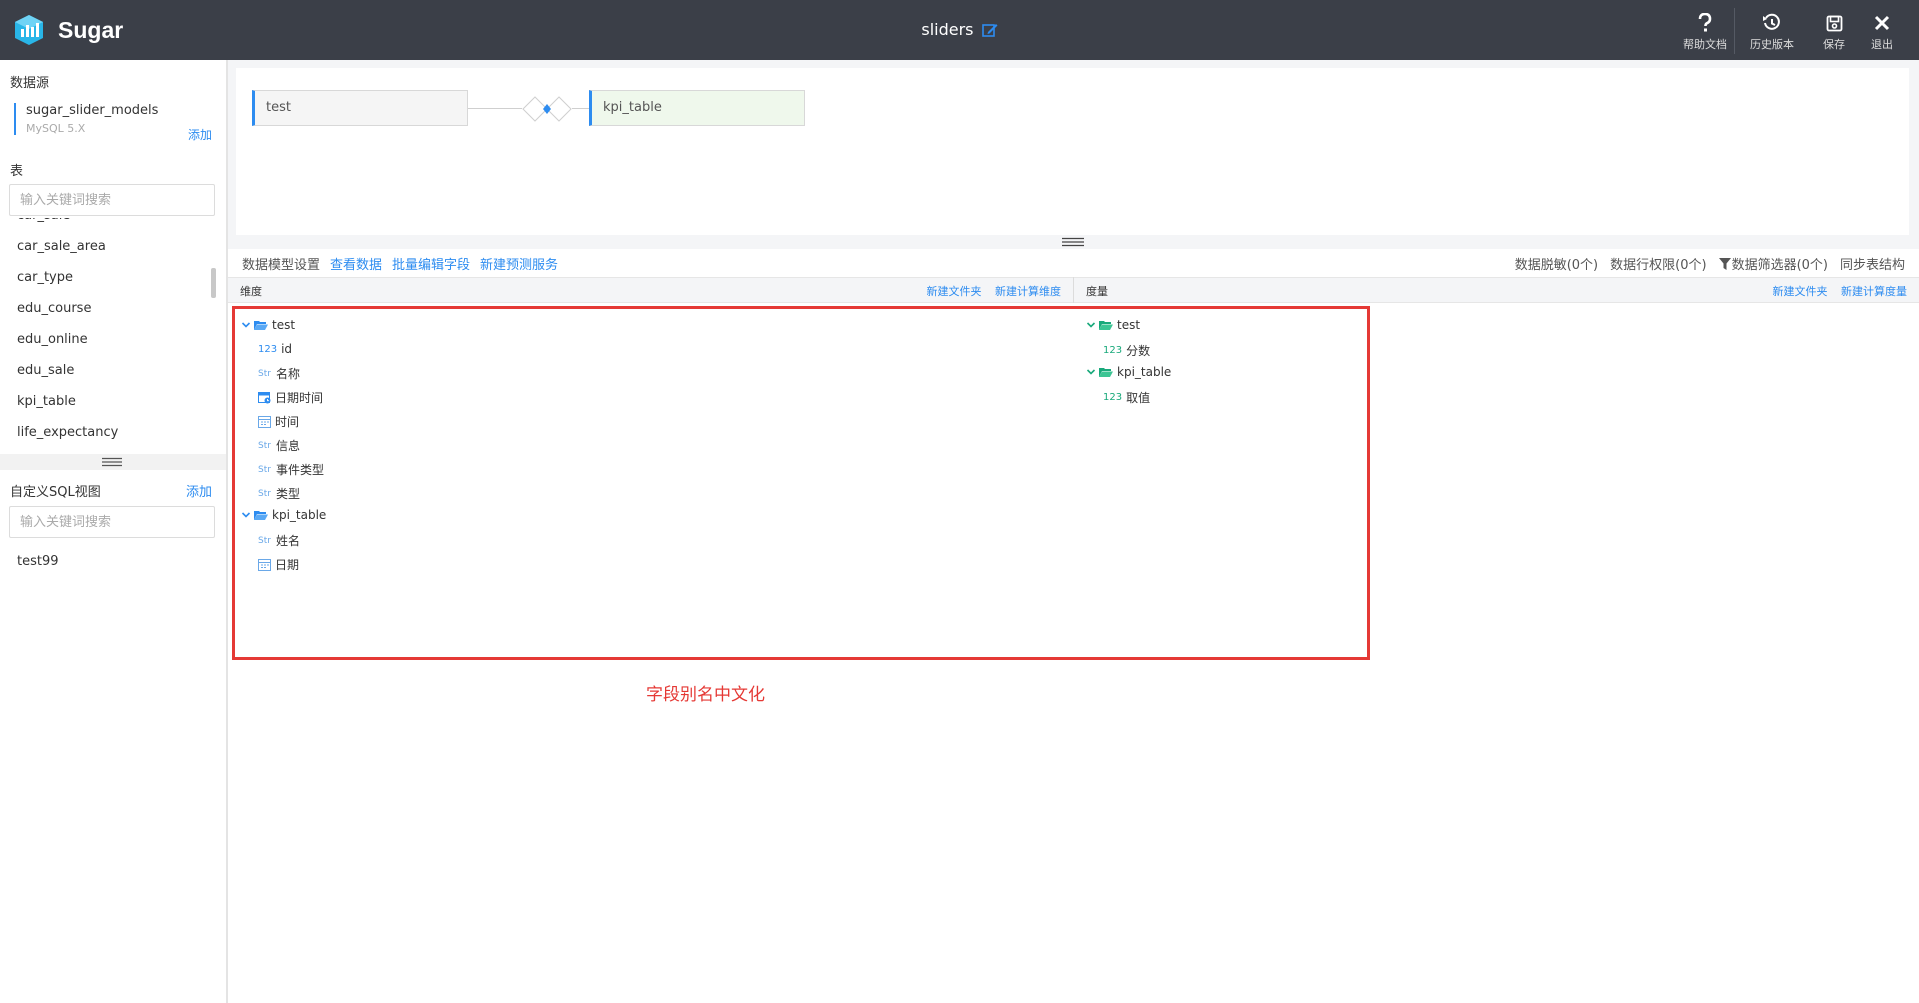  I want to click on save-button: 保存, so click(1834, 33).